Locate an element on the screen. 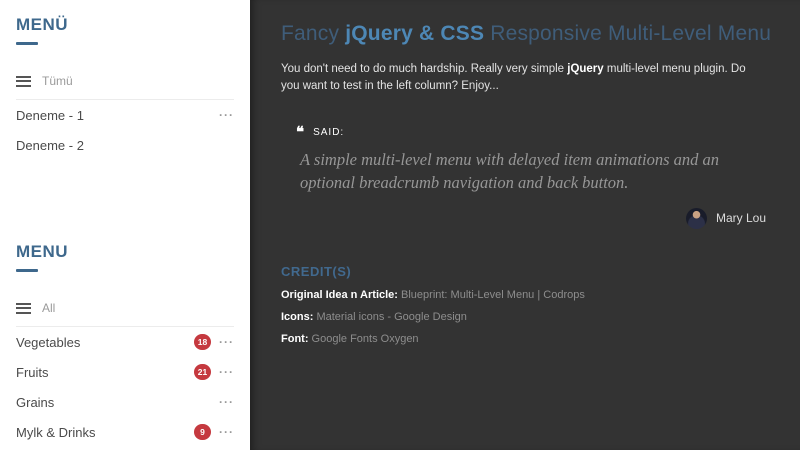 The image size is (800, 450). menu-item-label: Fruits is located at coordinates (32, 372).